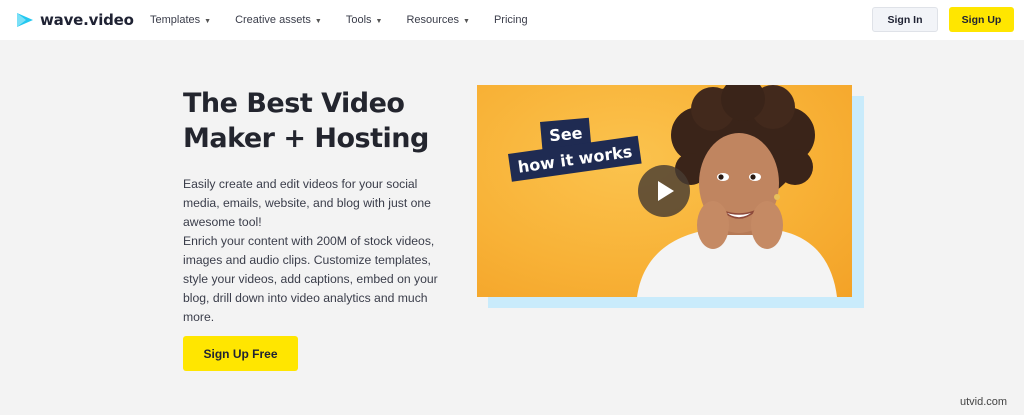  What do you see at coordinates (433, 20) in the screenshot?
I see `nav-label: Resources` at bounding box center [433, 20].